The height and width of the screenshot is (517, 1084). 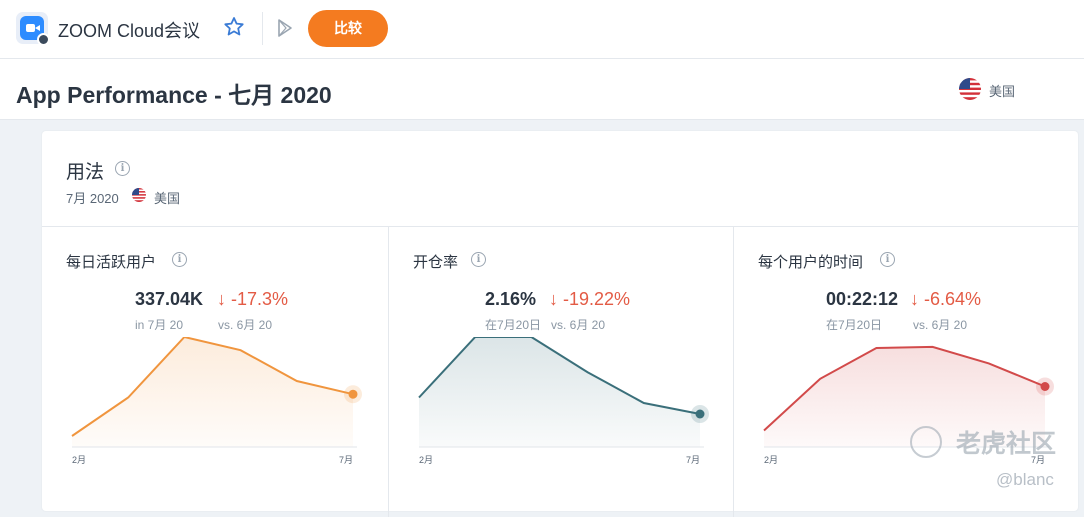 What do you see at coordinates (946, 299) in the screenshot?
I see `metric-delta: ↓ -6.64%` at bounding box center [946, 299].